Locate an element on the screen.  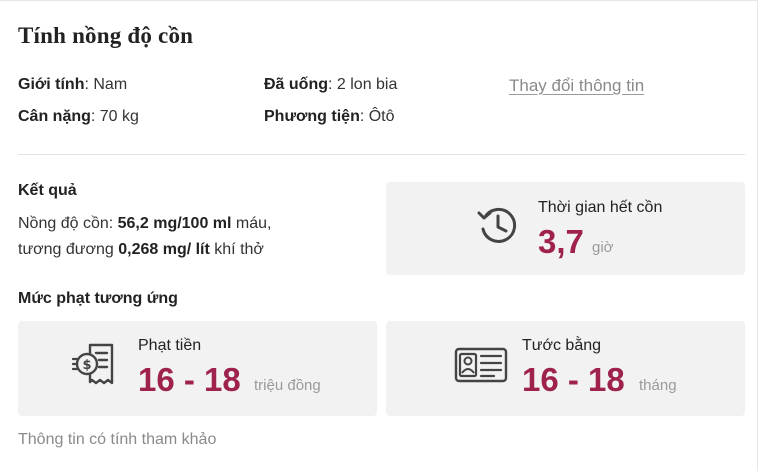
drank-value: 2 lon bia is located at coordinates (367, 84).